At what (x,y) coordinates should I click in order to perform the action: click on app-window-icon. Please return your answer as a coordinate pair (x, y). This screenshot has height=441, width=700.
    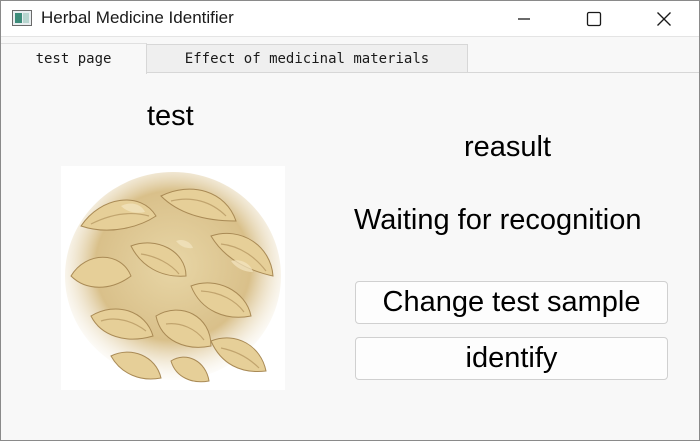
    Looking at the image, I should click on (22, 18).